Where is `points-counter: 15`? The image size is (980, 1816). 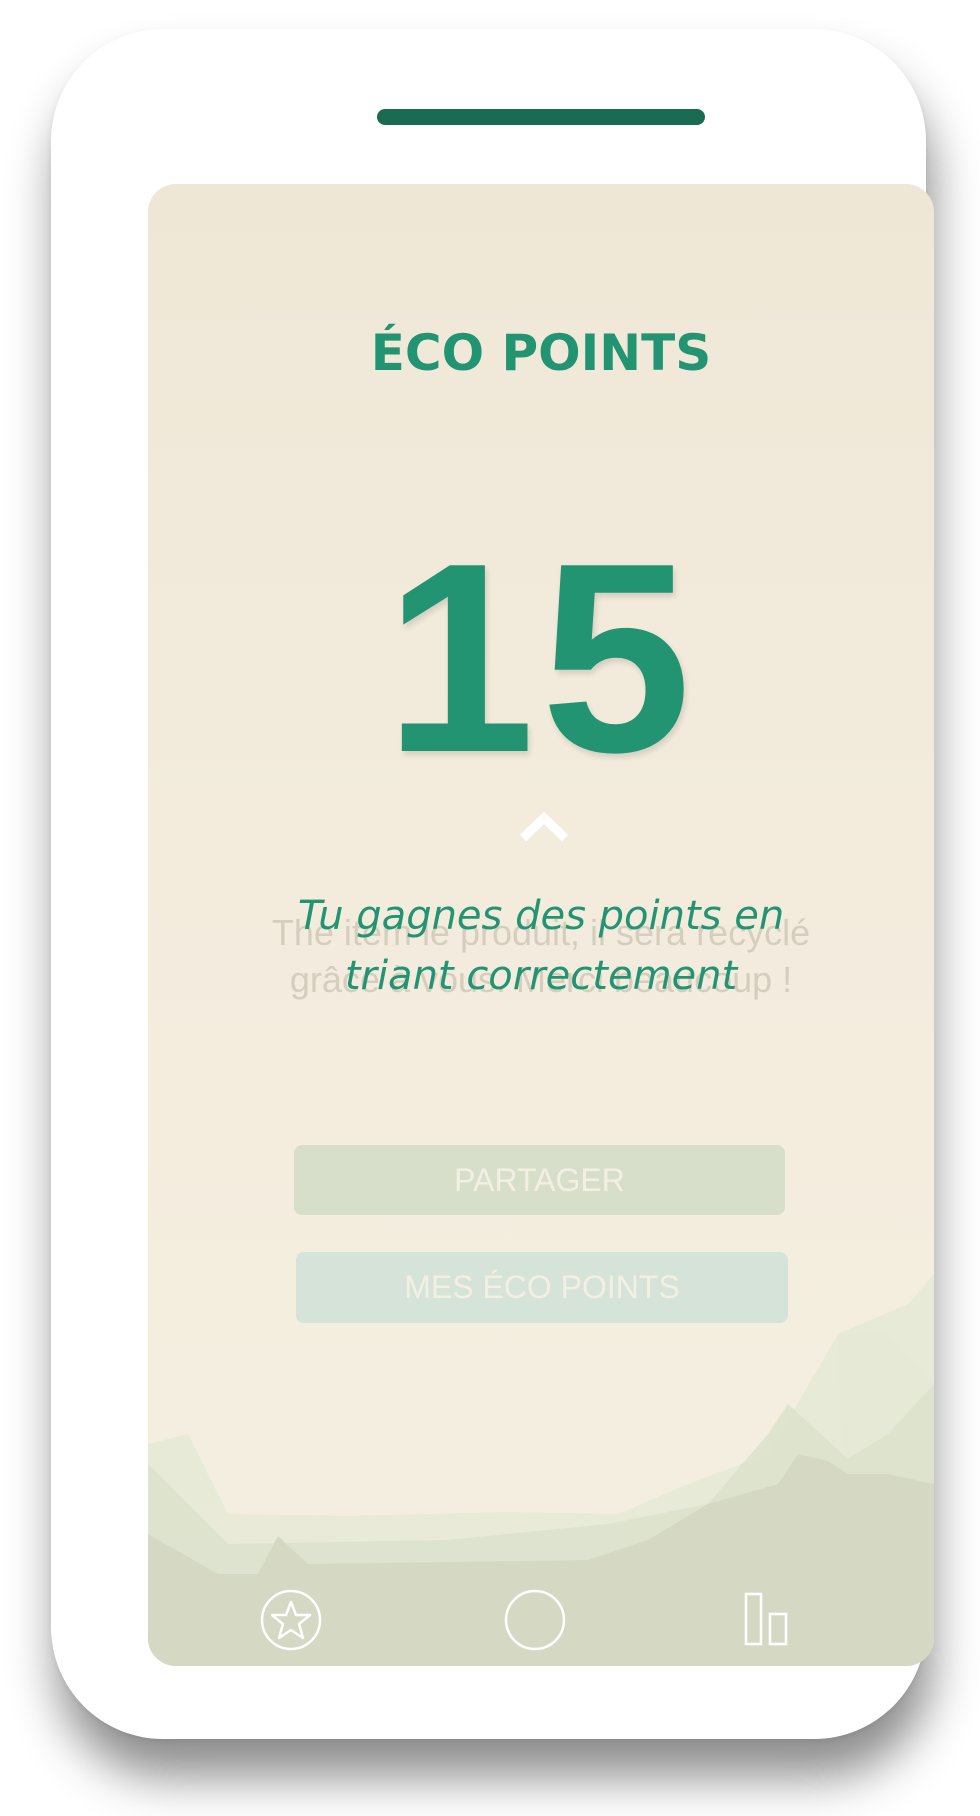 points-counter: 15 is located at coordinates (541, 658).